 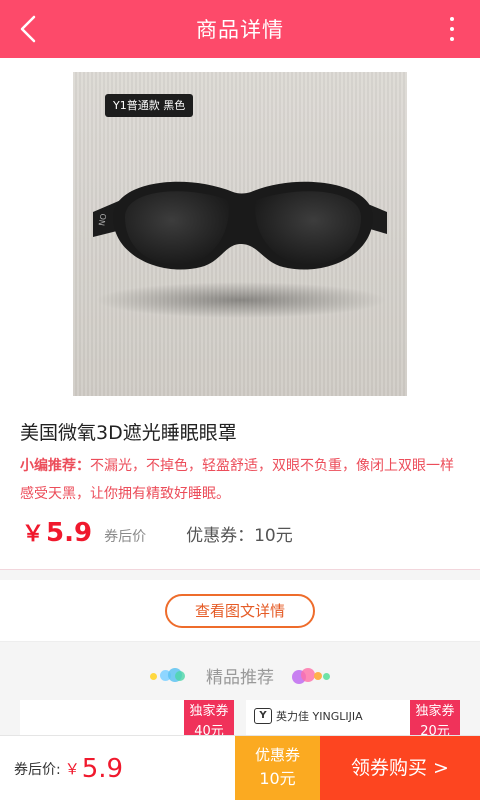 I want to click on decor-dots-right-icon, so click(x=311, y=675).